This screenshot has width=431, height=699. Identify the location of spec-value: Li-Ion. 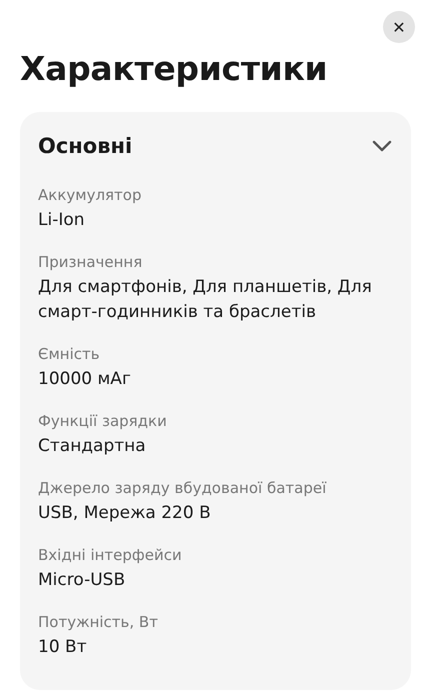
(62, 220).